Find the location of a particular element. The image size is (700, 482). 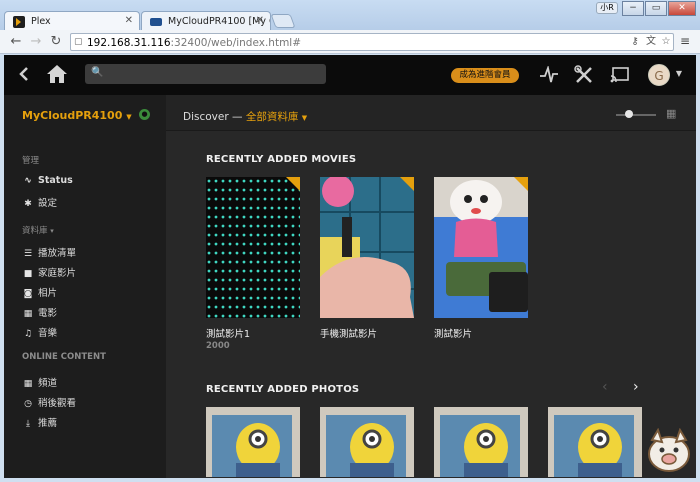

back-arrow-icon is located at coordinates (24, 74).